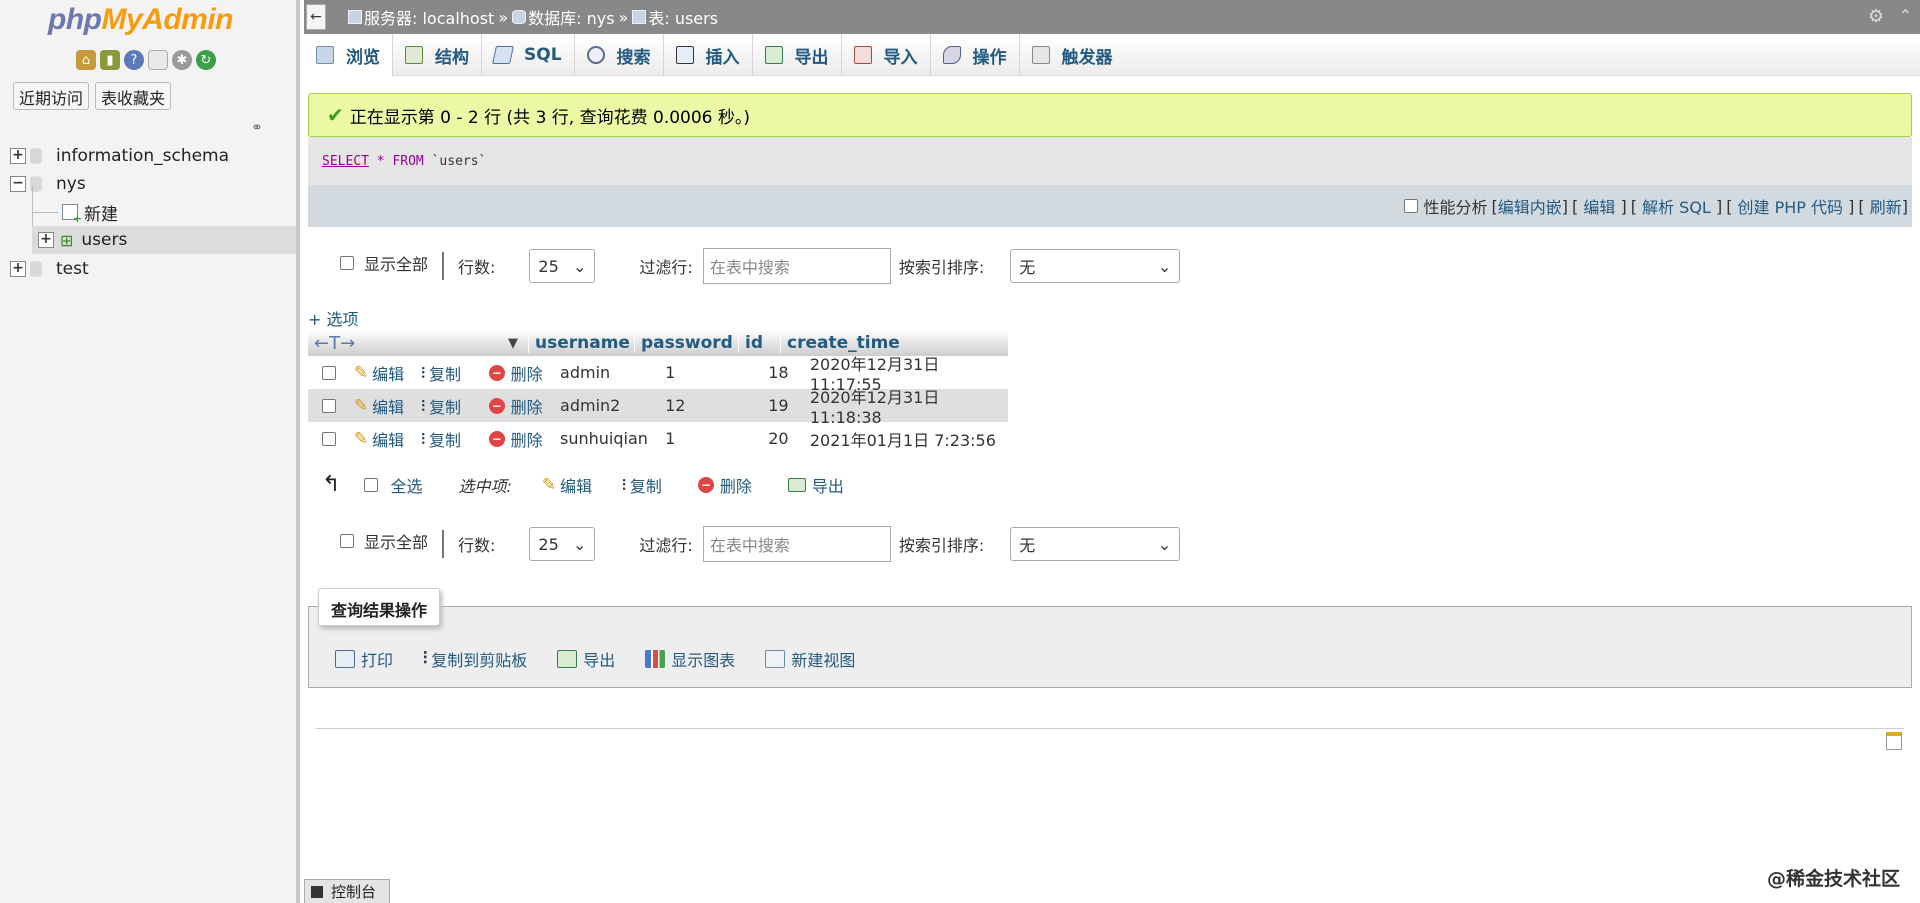 The height and width of the screenshot is (903, 1920). What do you see at coordinates (683, 17) in the screenshot?
I see `breadcrumb-table: 表: users` at bounding box center [683, 17].